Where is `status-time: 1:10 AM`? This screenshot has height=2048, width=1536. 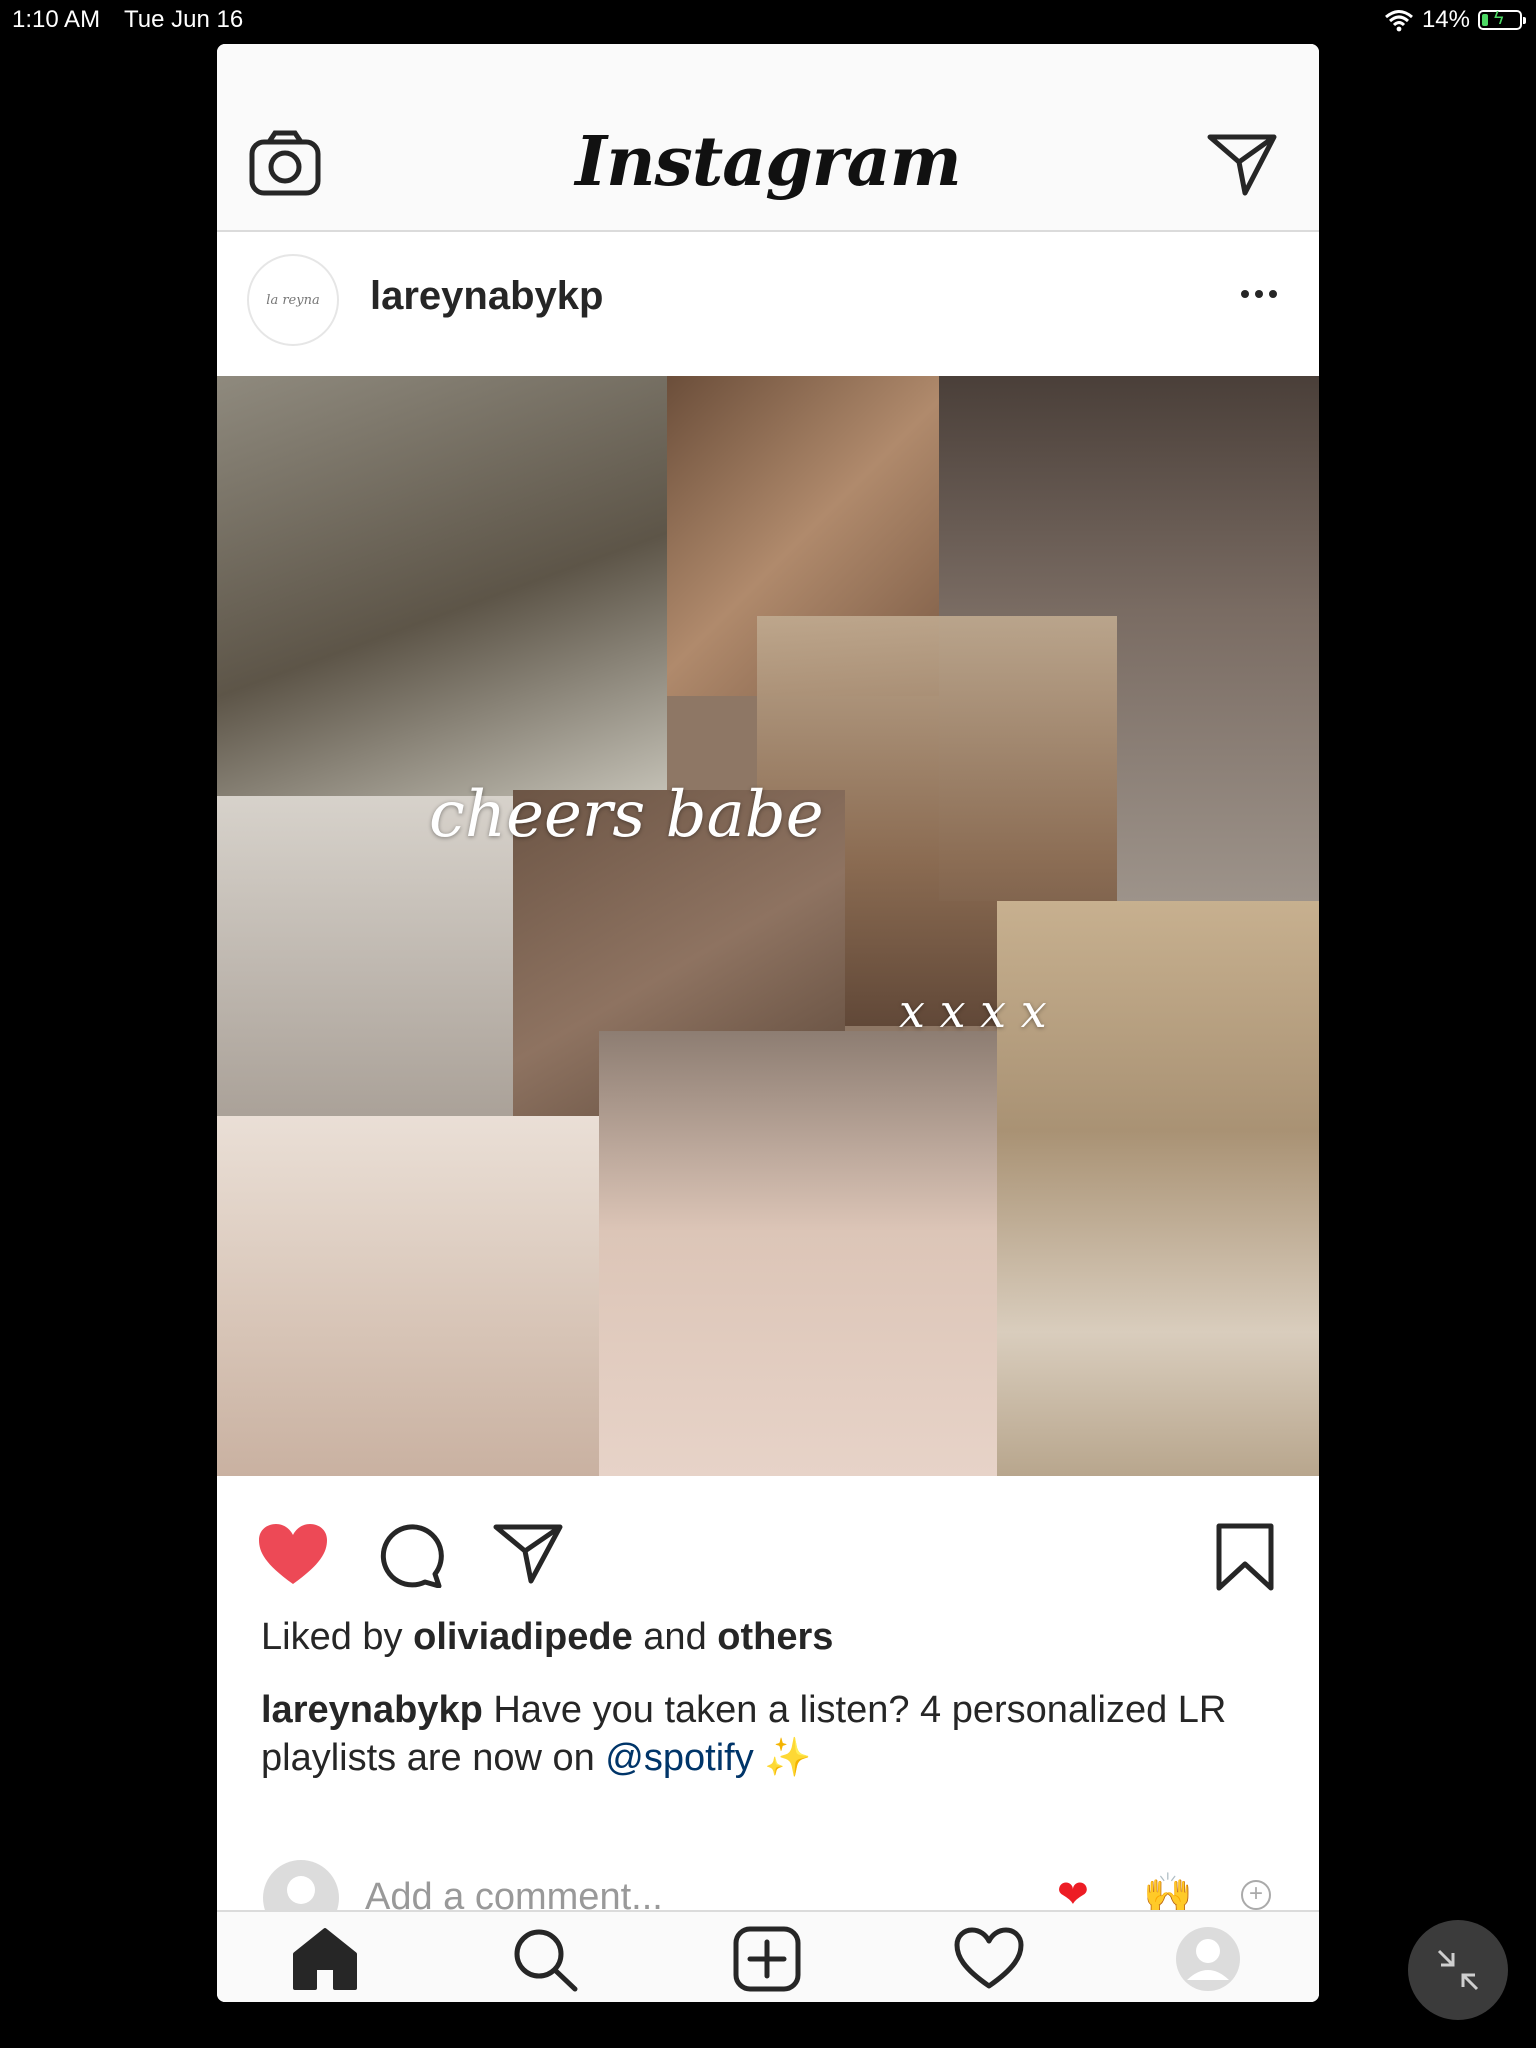 status-time: 1:10 AM is located at coordinates (56, 19).